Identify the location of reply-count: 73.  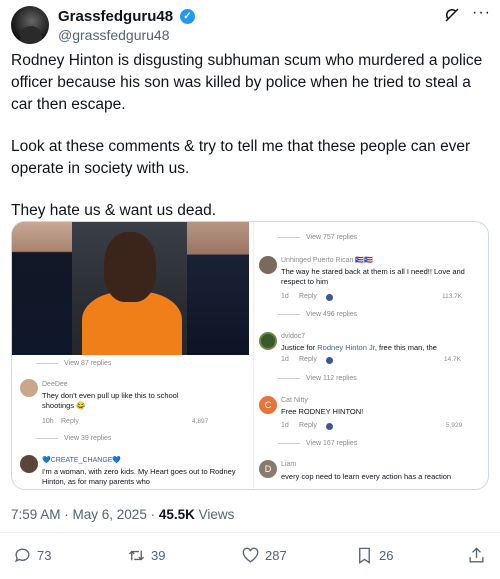
(44, 555).